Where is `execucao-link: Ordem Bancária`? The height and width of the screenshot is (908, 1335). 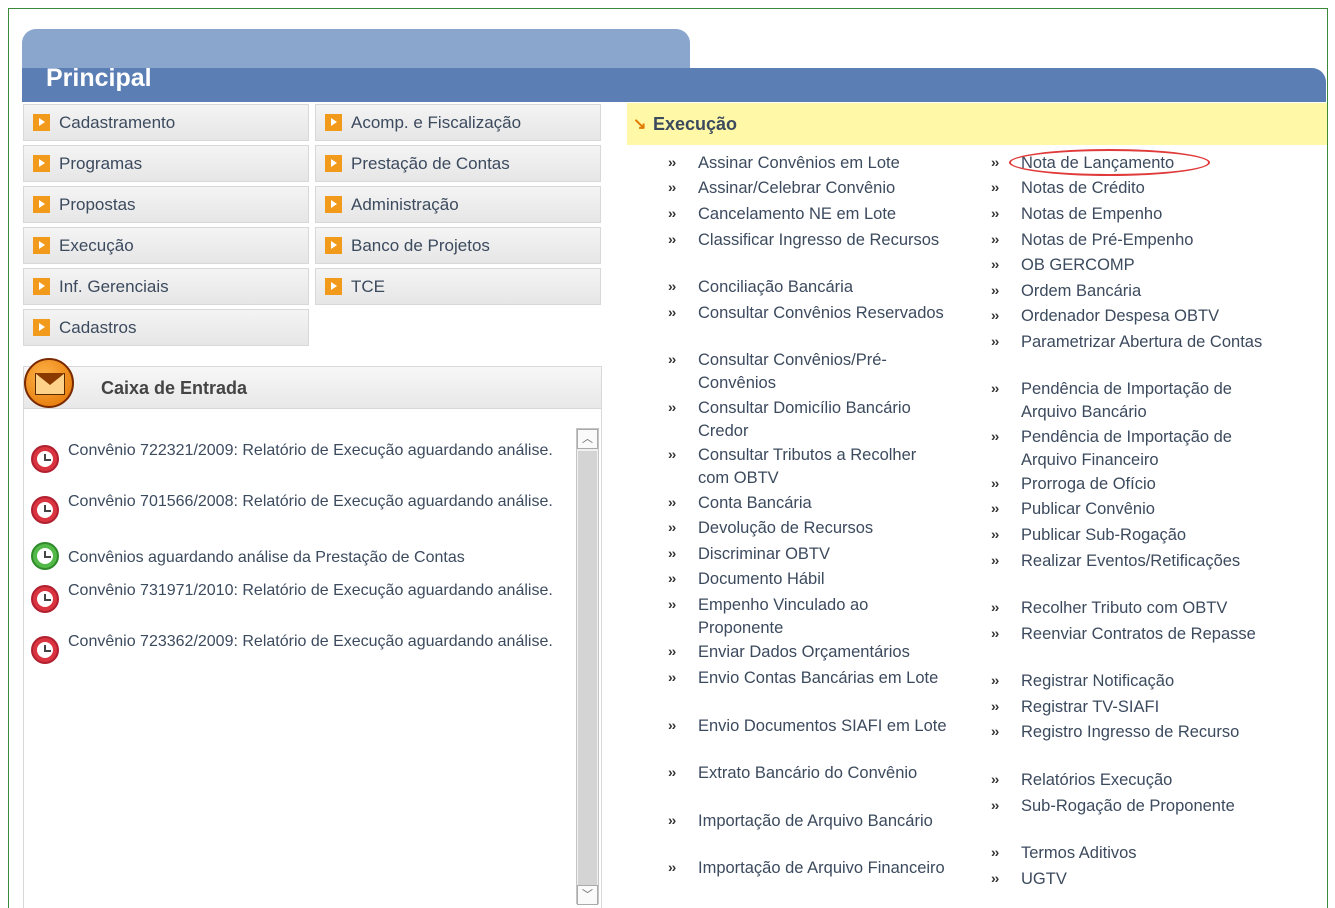 execucao-link: Ordem Bancária is located at coordinates (1146, 291).